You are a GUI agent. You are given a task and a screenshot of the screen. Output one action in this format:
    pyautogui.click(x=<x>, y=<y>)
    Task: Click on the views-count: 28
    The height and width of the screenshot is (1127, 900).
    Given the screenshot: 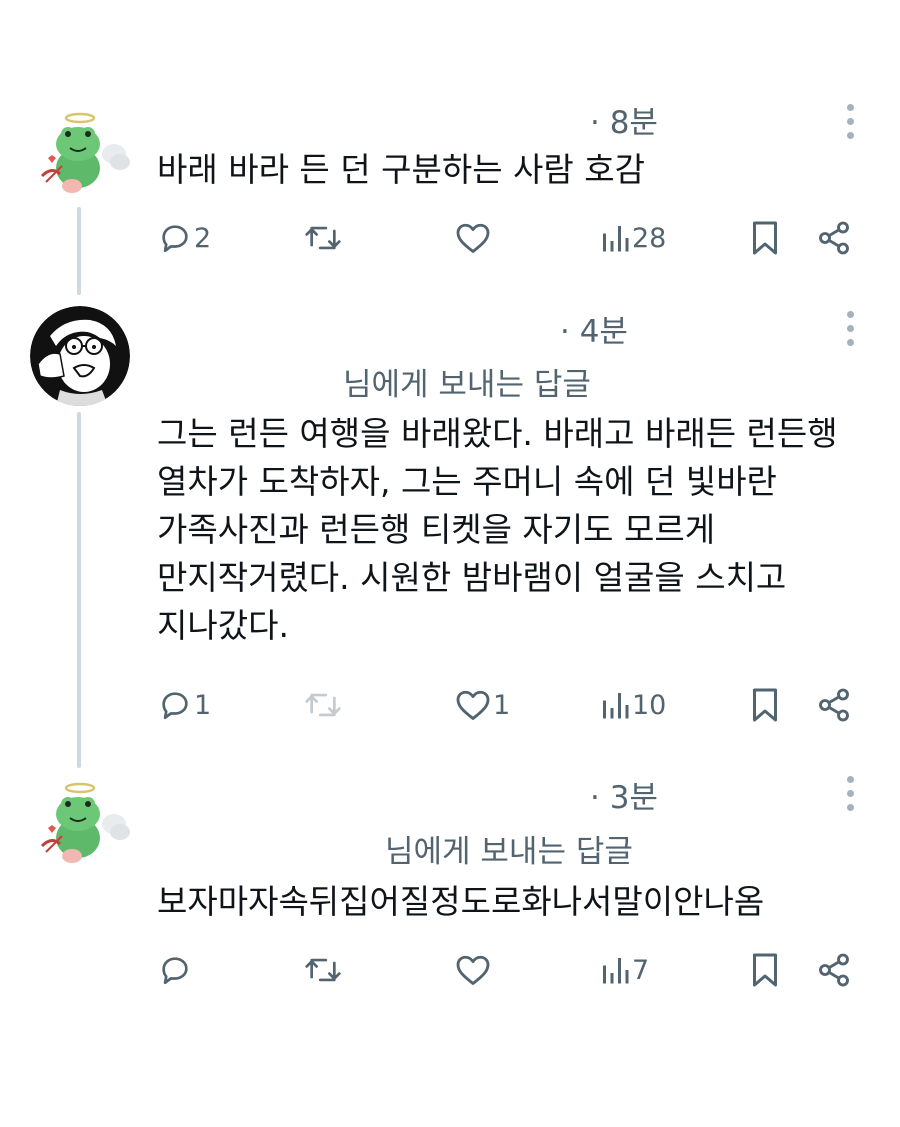 What is the action you would take?
    pyautogui.click(x=649, y=238)
    